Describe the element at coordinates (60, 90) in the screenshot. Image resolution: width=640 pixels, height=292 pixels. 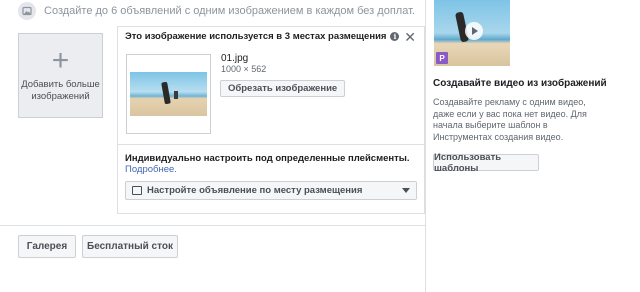
I see `add-more-images-label: Добавить больше изображений` at that location.